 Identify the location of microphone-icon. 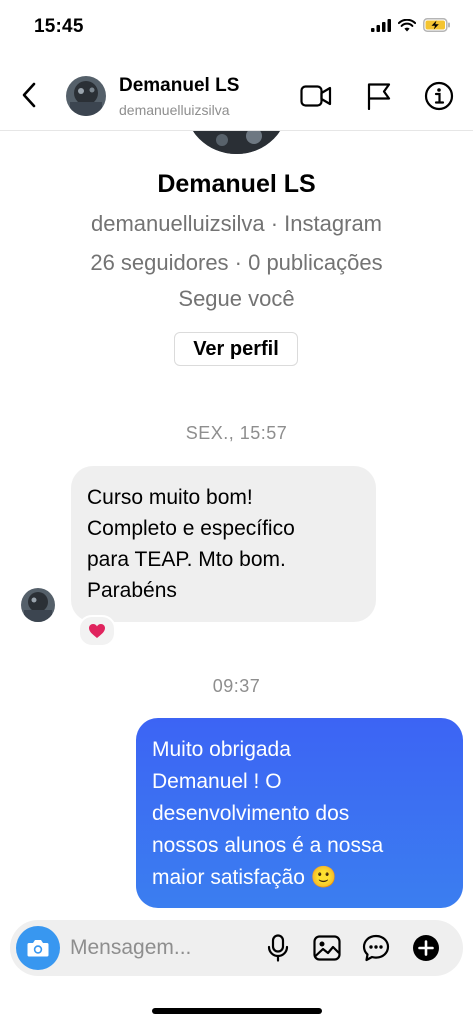
(278, 948).